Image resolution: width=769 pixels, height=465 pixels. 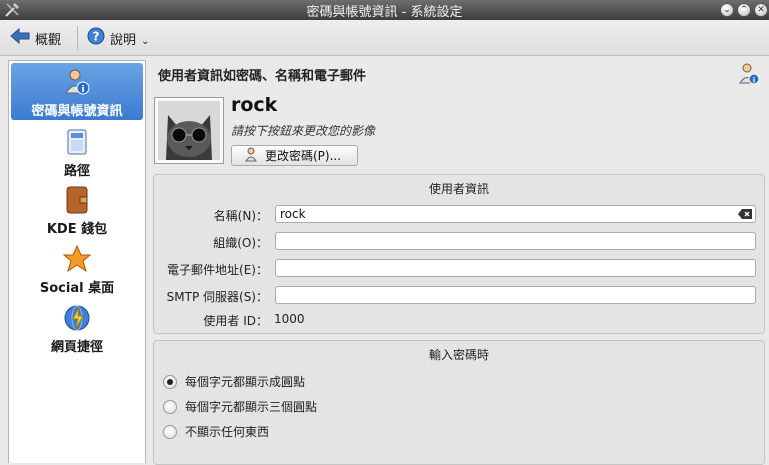 I want to click on chevron-down-icon: ⌄, so click(x=145, y=41).